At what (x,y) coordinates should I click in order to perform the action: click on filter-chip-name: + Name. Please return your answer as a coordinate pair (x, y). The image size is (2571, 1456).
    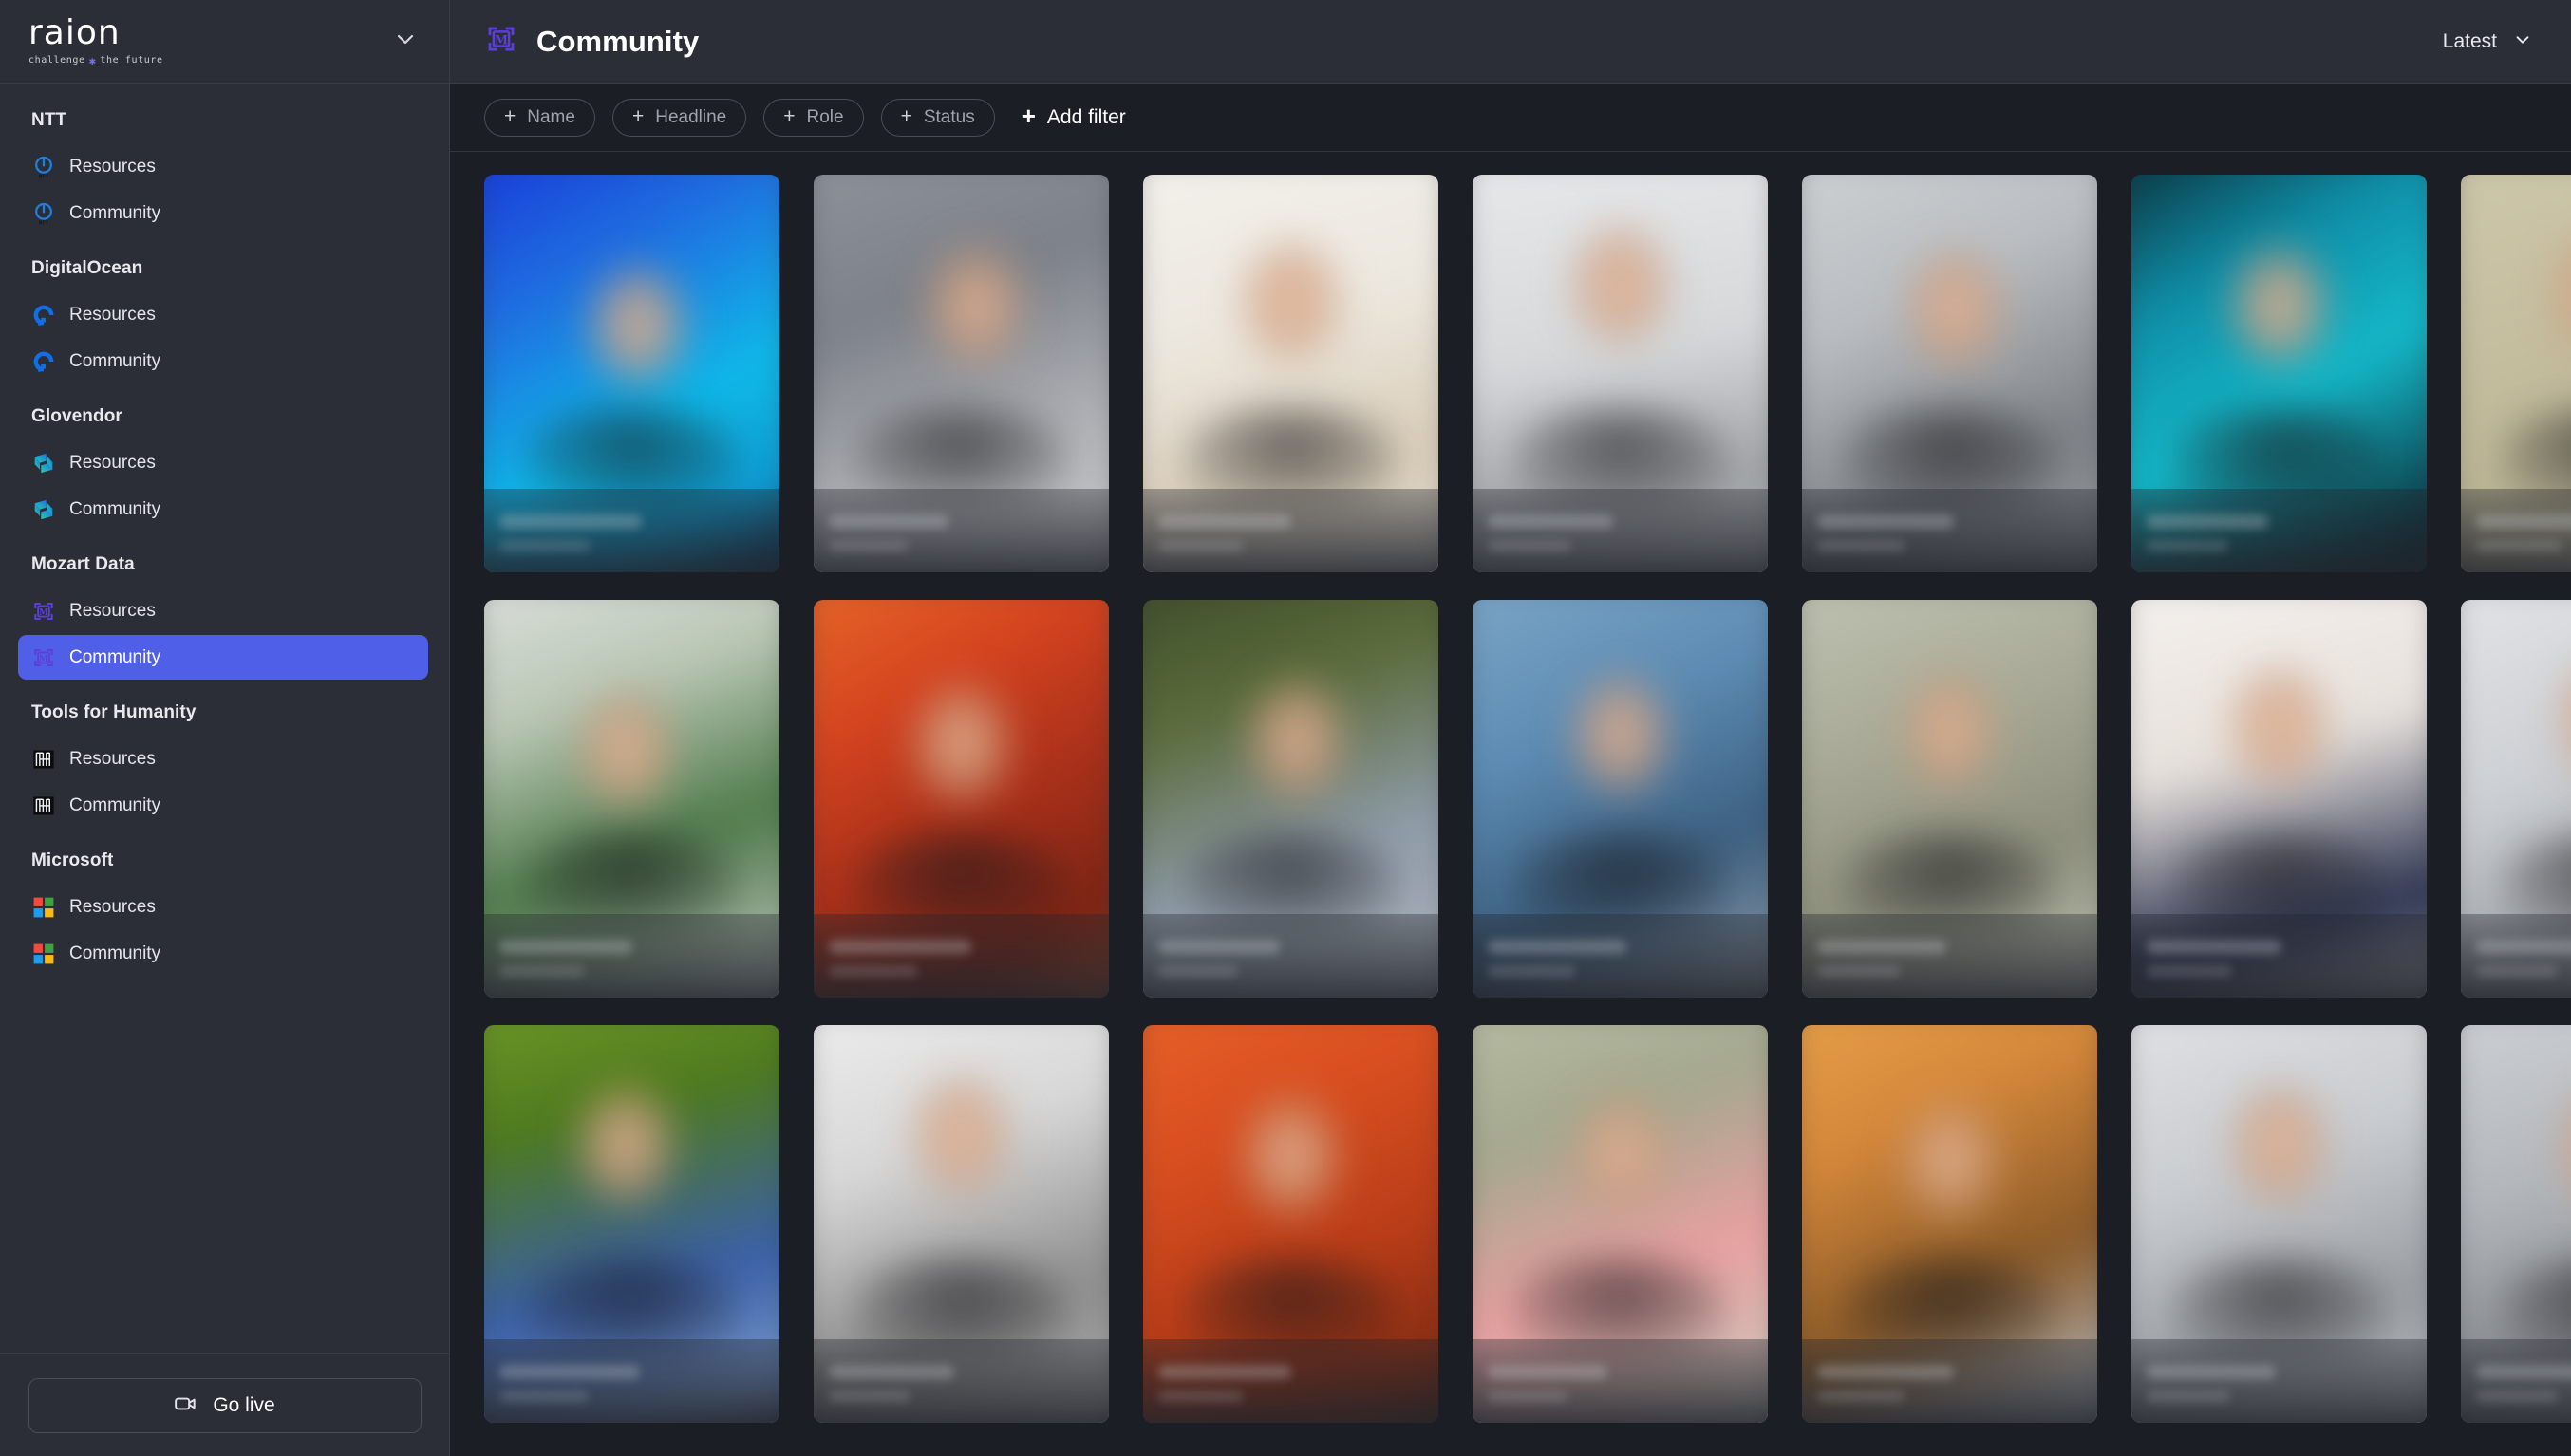
    Looking at the image, I should click on (539, 117).